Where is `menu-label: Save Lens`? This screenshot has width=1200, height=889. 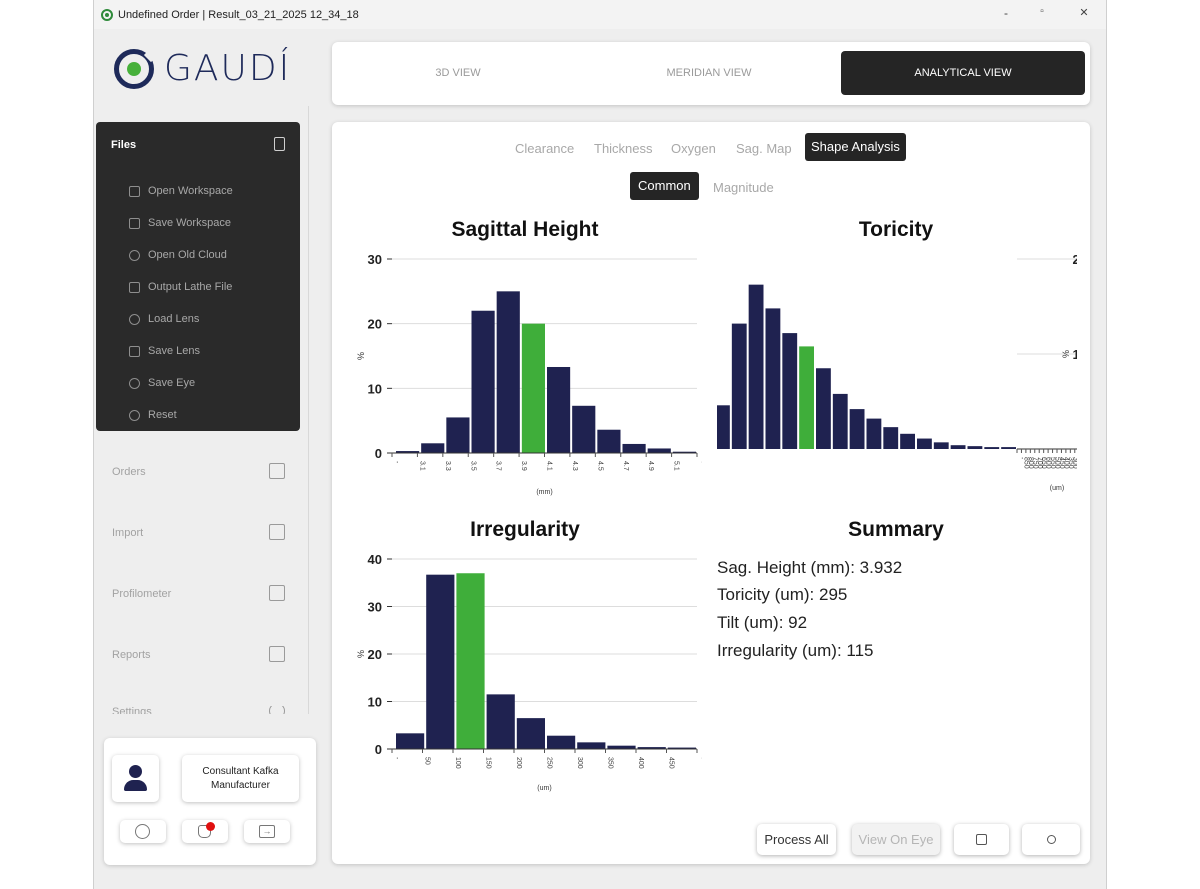 menu-label: Save Lens is located at coordinates (174, 351).